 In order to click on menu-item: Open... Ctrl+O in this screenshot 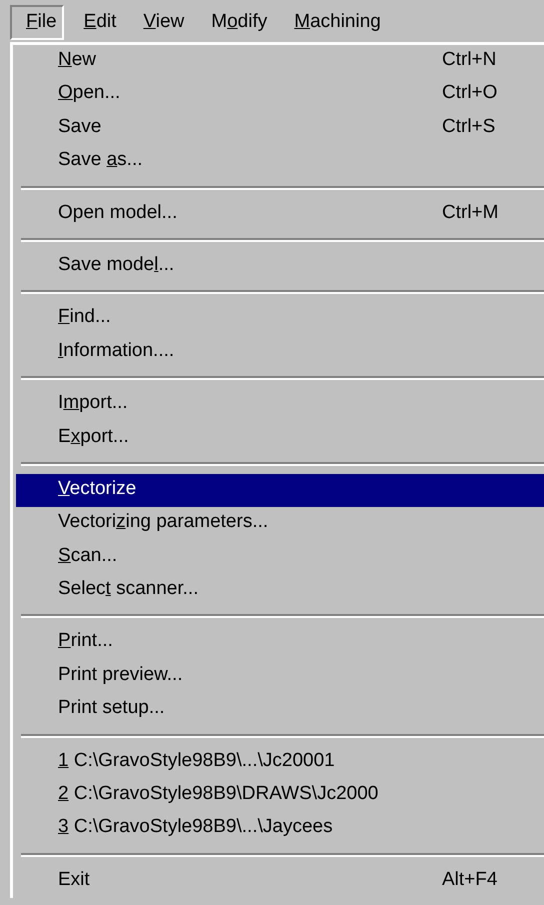, I will do `click(280, 95)`.